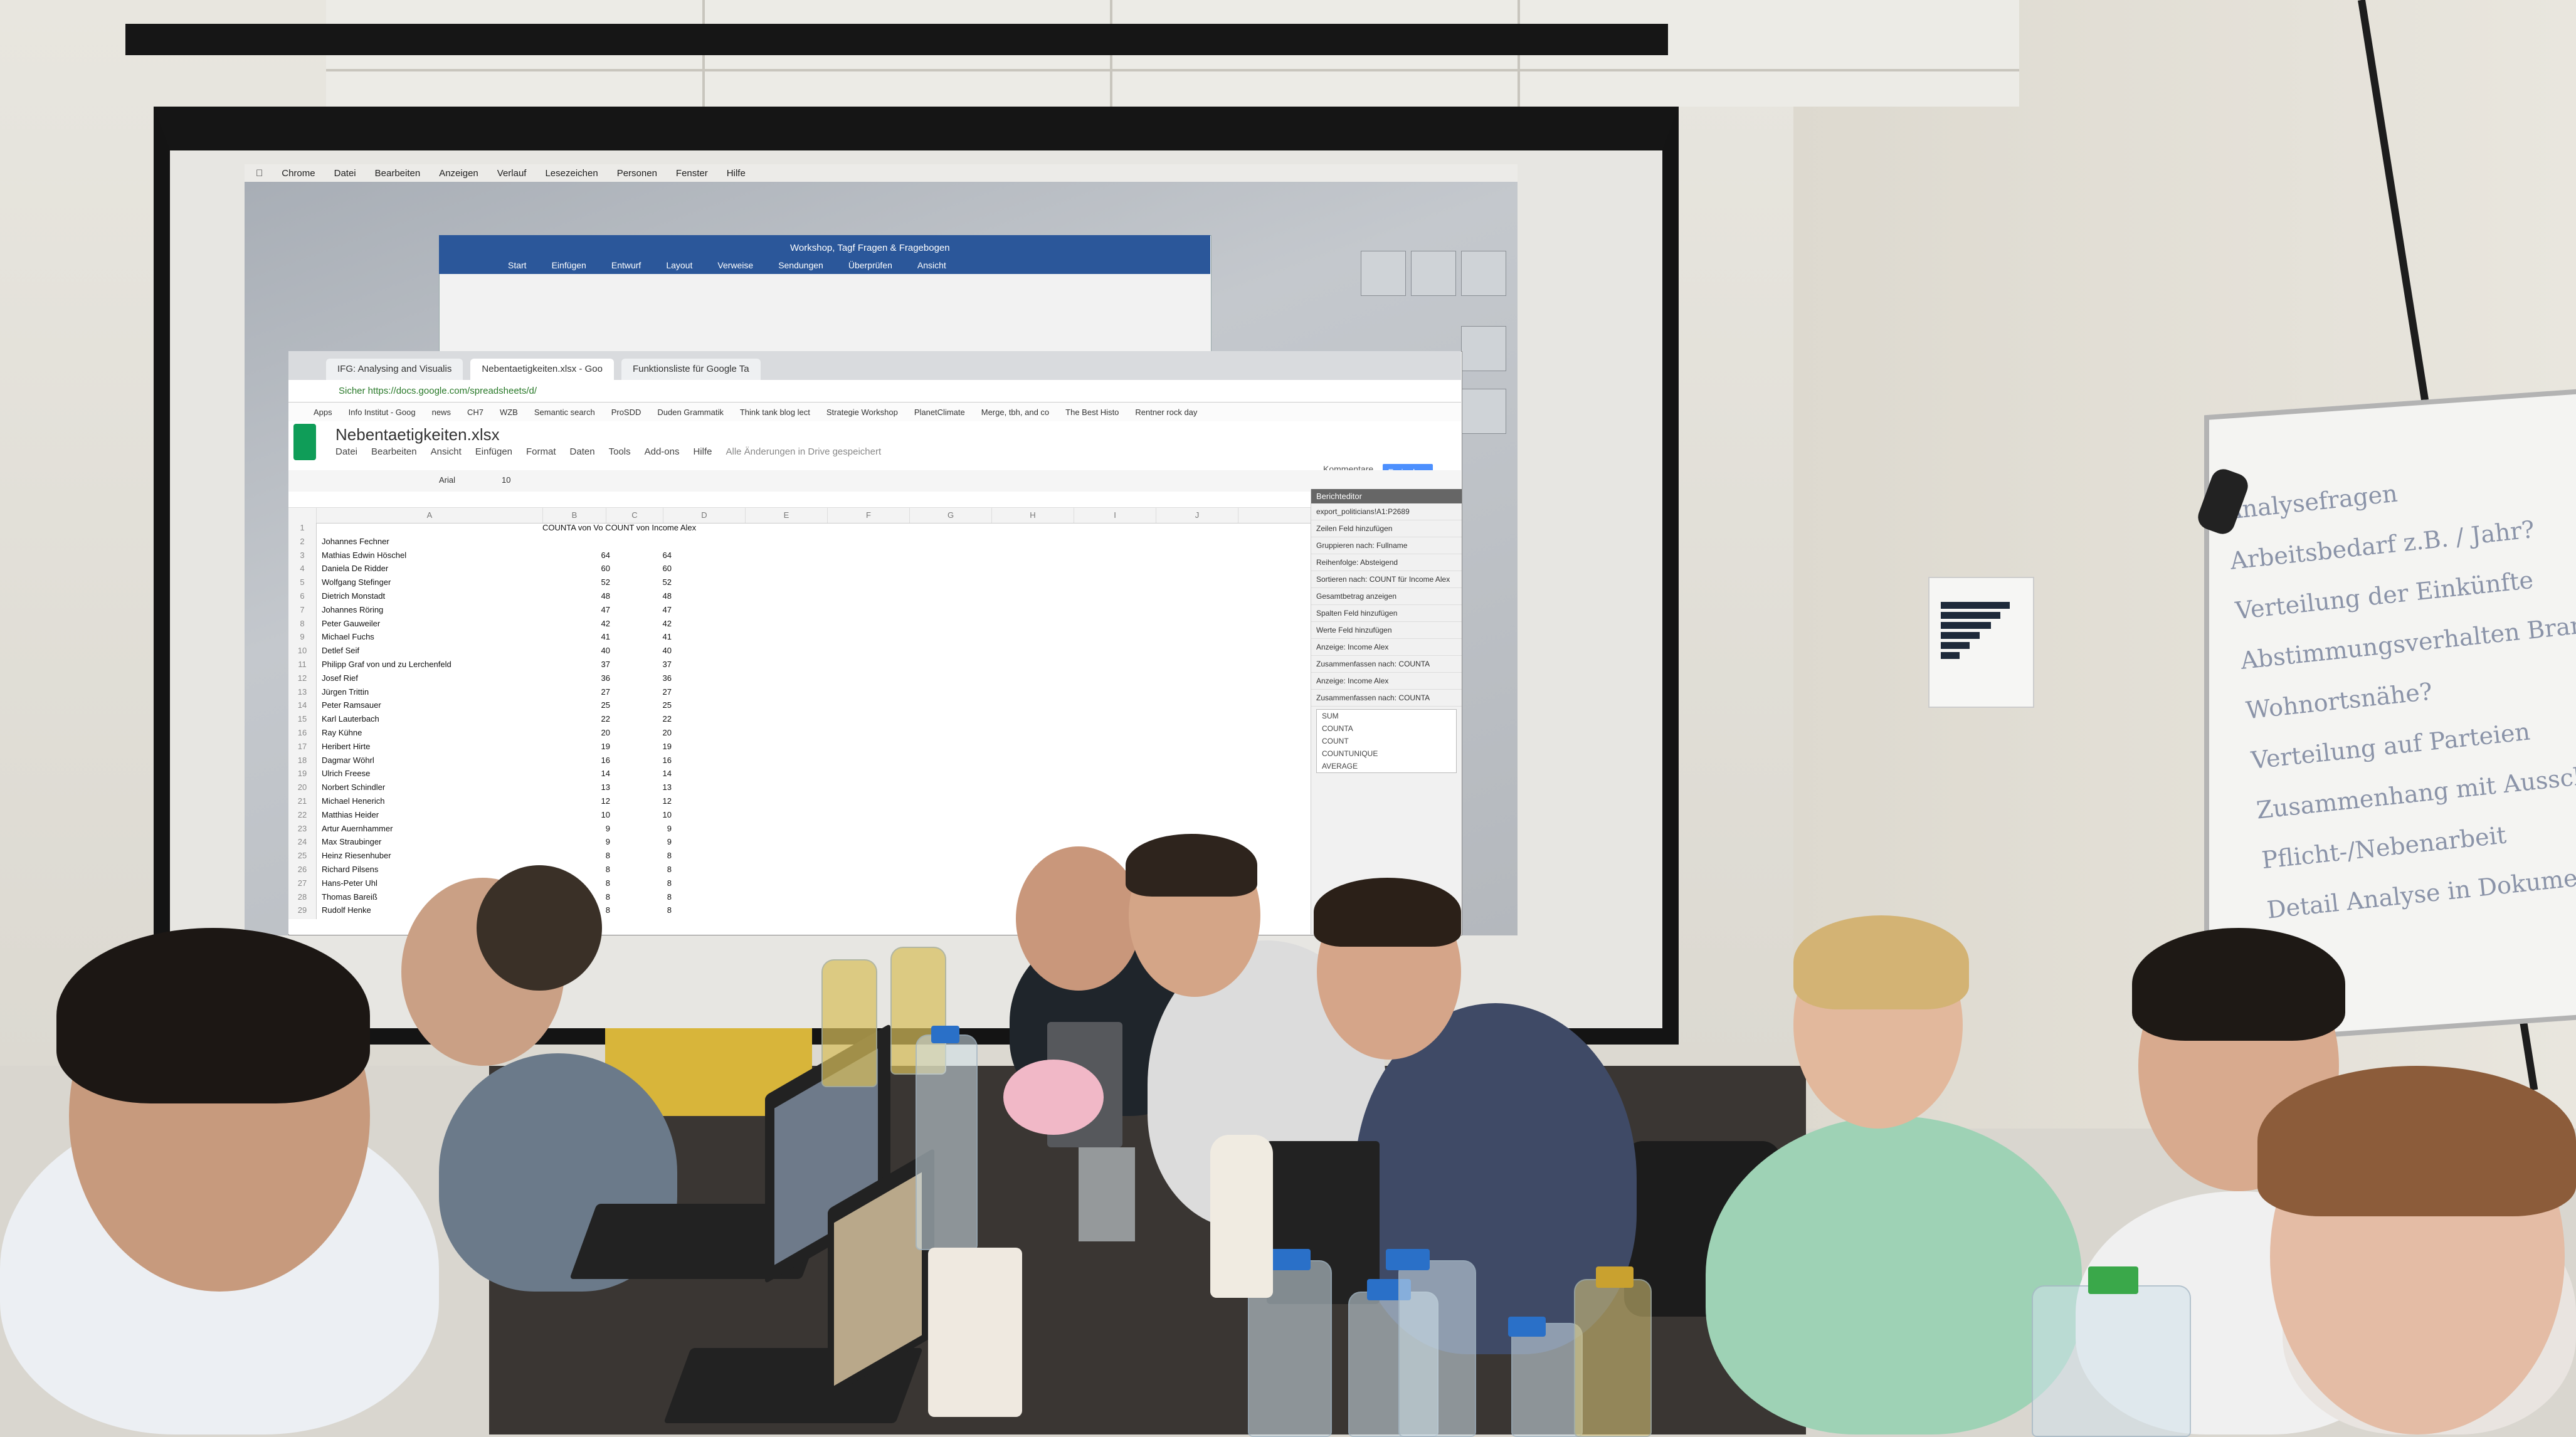 Image resolution: width=2576 pixels, height=1437 pixels. I want to click on row-number: 5, so click(302, 584).